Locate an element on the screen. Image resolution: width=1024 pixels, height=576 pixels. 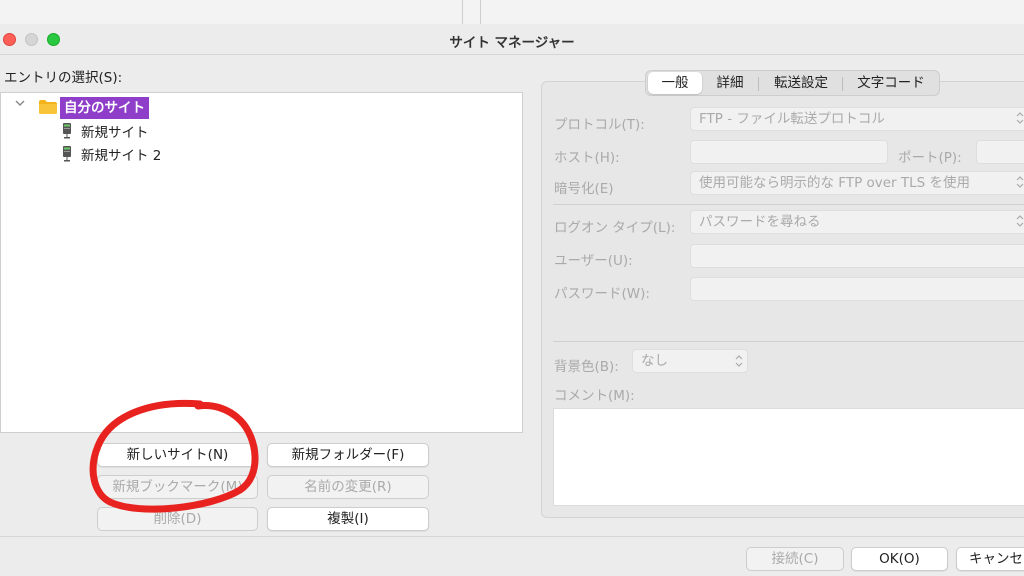
logon-type-value: パスワードを尋ねる is located at coordinates (760, 222).